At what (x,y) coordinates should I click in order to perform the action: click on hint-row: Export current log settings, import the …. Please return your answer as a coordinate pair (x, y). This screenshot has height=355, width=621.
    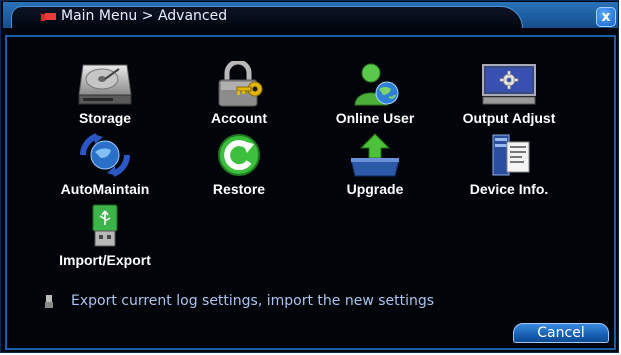
    Looking at the image, I should click on (239, 301).